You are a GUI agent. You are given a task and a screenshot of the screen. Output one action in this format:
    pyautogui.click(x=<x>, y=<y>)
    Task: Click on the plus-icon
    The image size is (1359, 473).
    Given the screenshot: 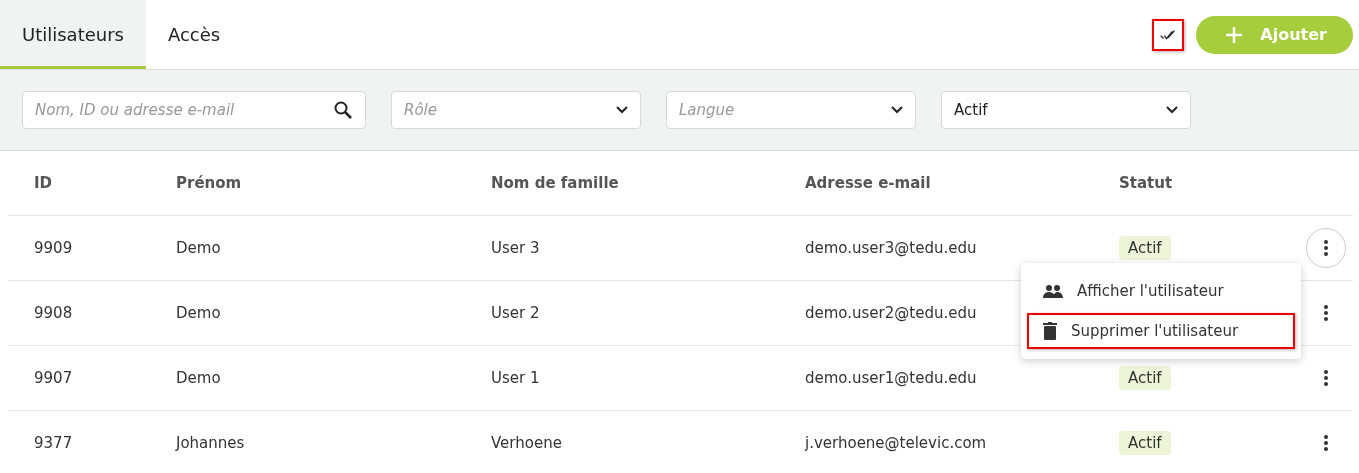 What is the action you would take?
    pyautogui.click(x=1234, y=34)
    